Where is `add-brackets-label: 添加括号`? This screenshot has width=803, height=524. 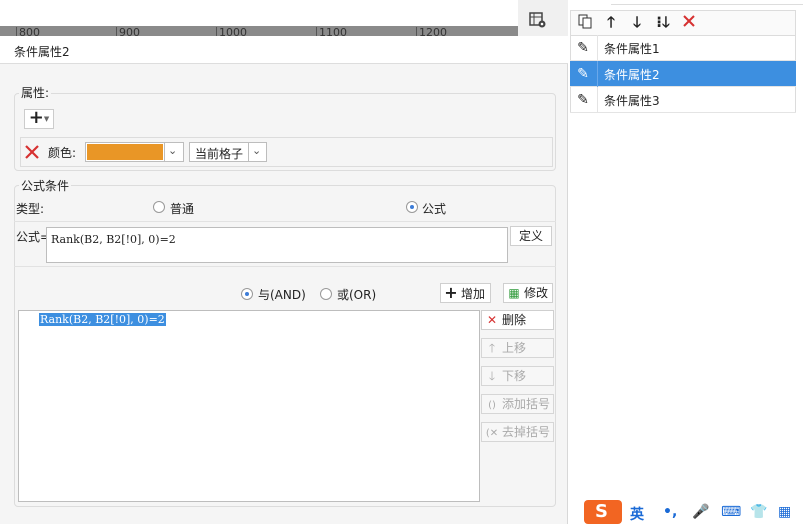 add-brackets-label: 添加括号 is located at coordinates (526, 404).